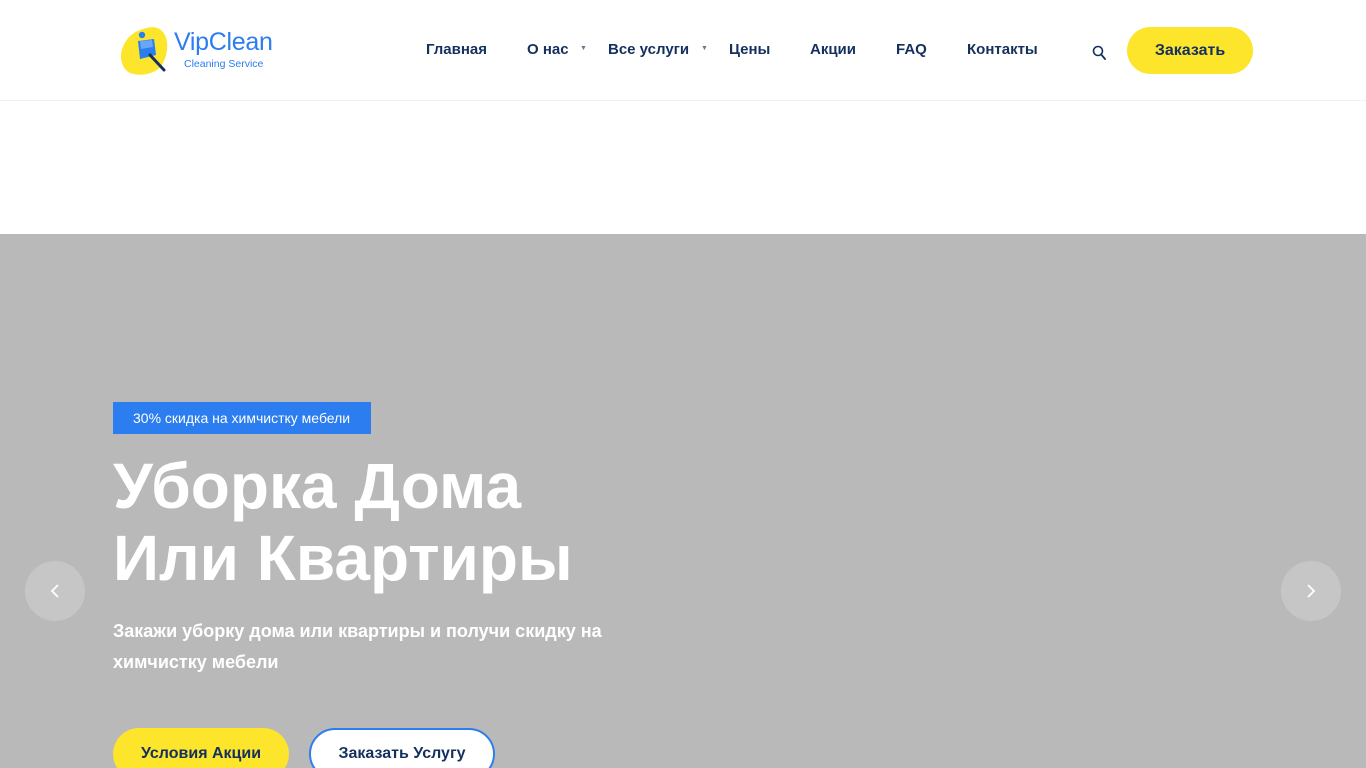 This screenshot has height=768, width=1366. I want to click on nav-item-about: О нас, so click(548, 50).